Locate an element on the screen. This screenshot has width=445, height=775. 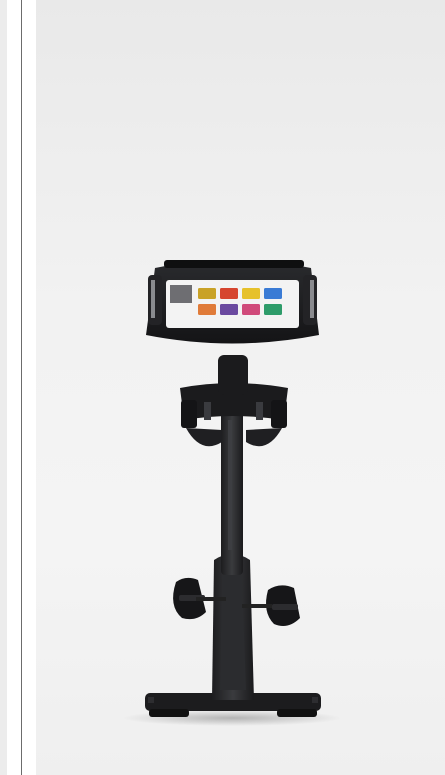
console-neck is located at coordinates (233, 375).